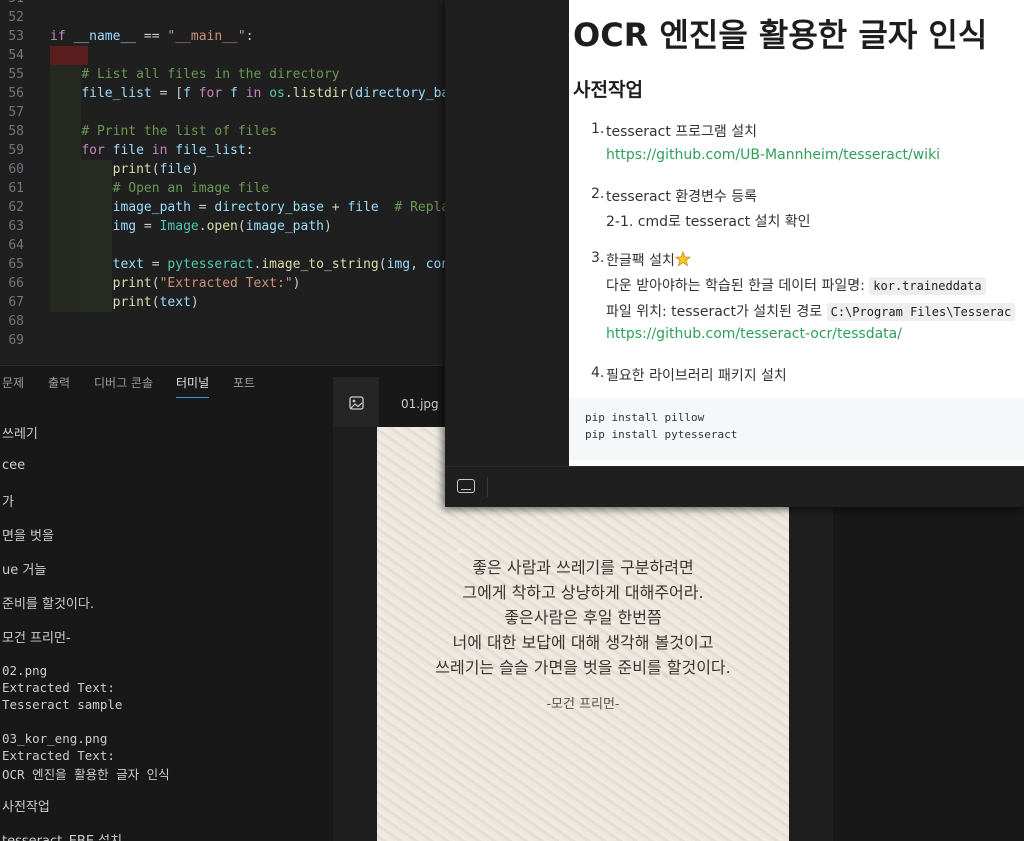  What do you see at coordinates (16, 226) in the screenshot?
I see `line-number: 63` at bounding box center [16, 226].